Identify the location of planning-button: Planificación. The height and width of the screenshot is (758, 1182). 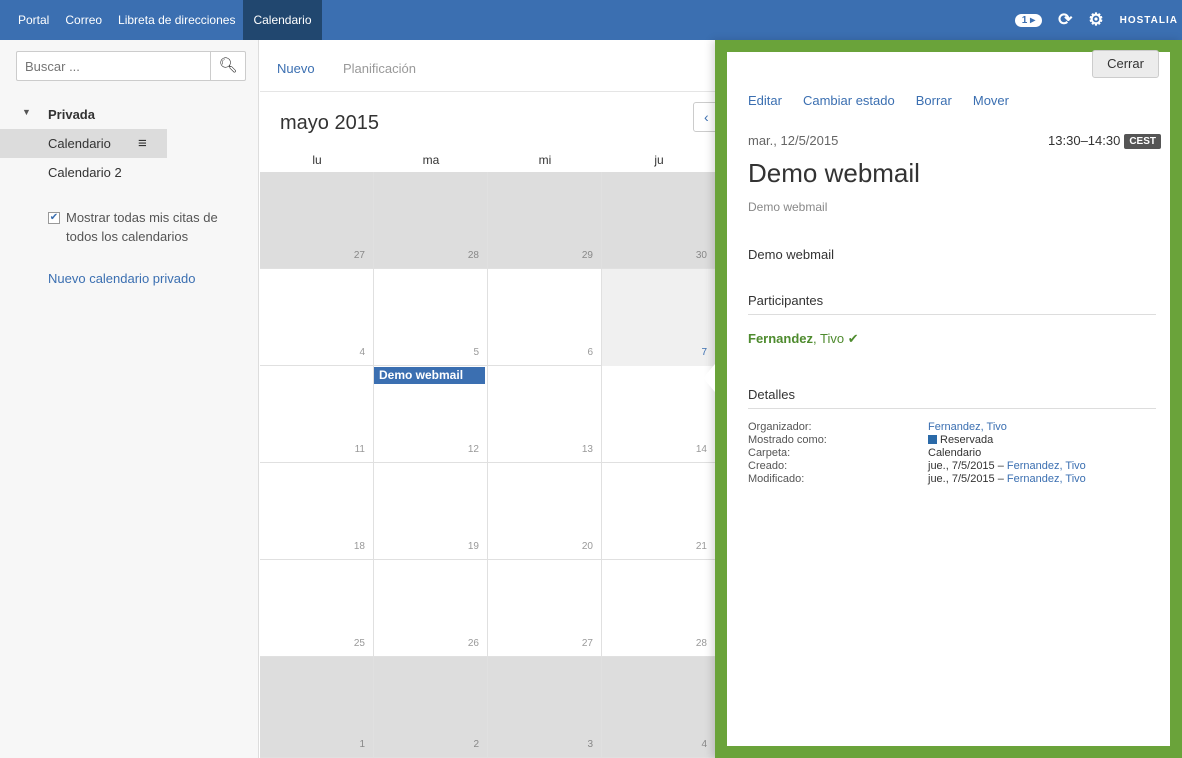
(379, 68).